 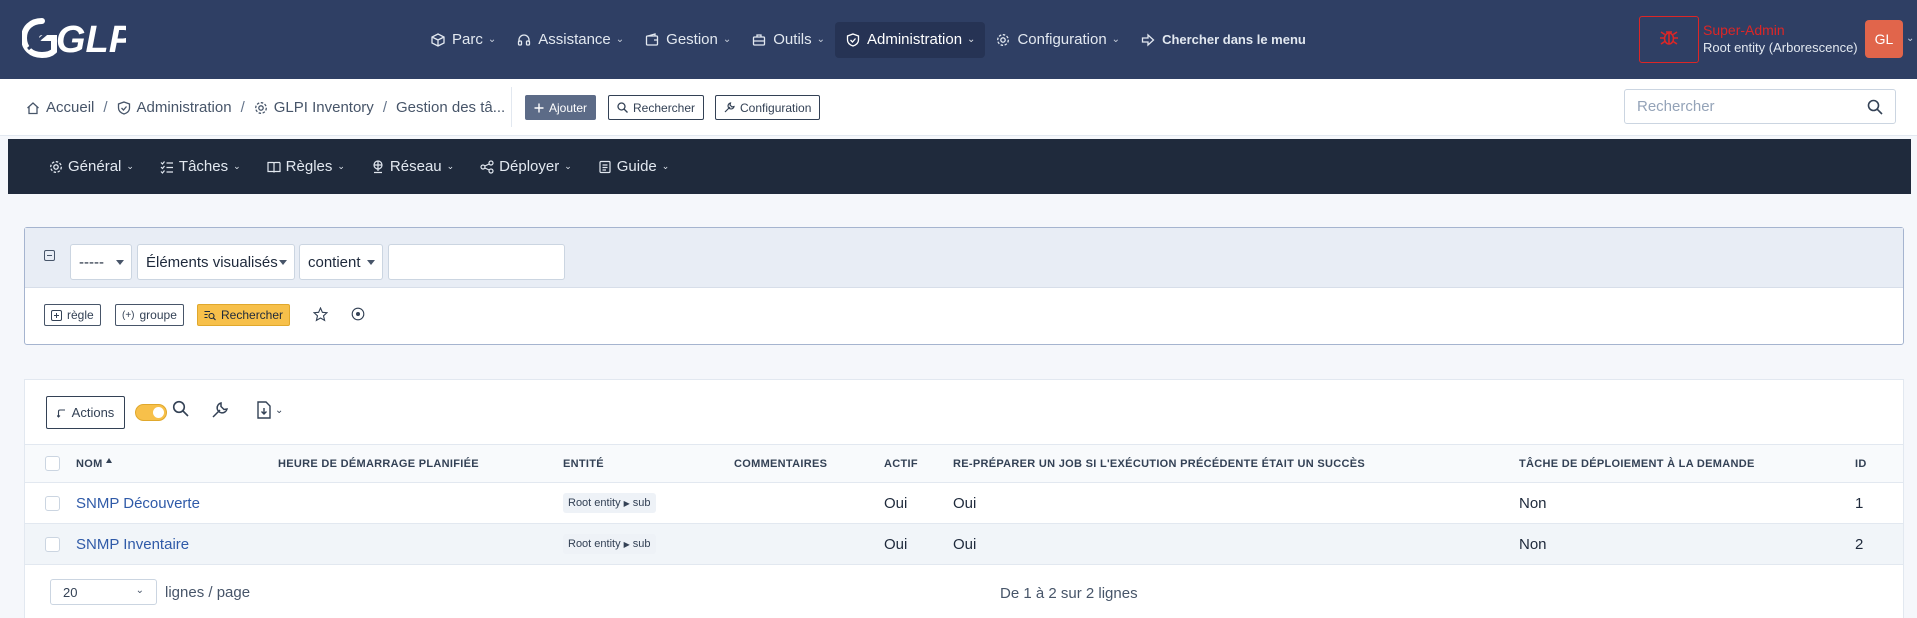 I want to click on nav-outils: Outils ⌄, so click(x=788, y=40).